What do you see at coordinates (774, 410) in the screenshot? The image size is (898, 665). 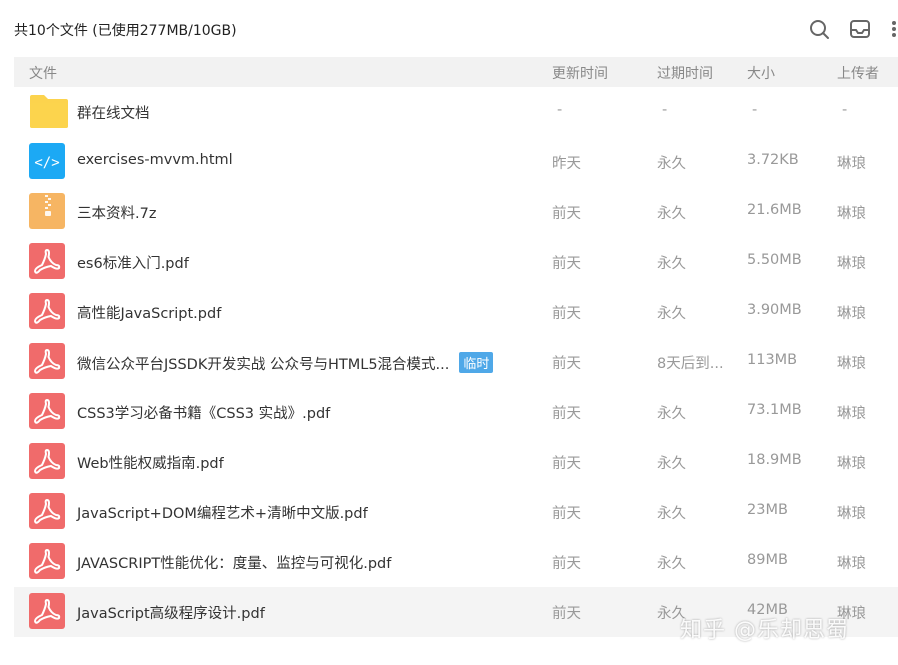 I see `file-size: 73.1MB` at bounding box center [774, 410].